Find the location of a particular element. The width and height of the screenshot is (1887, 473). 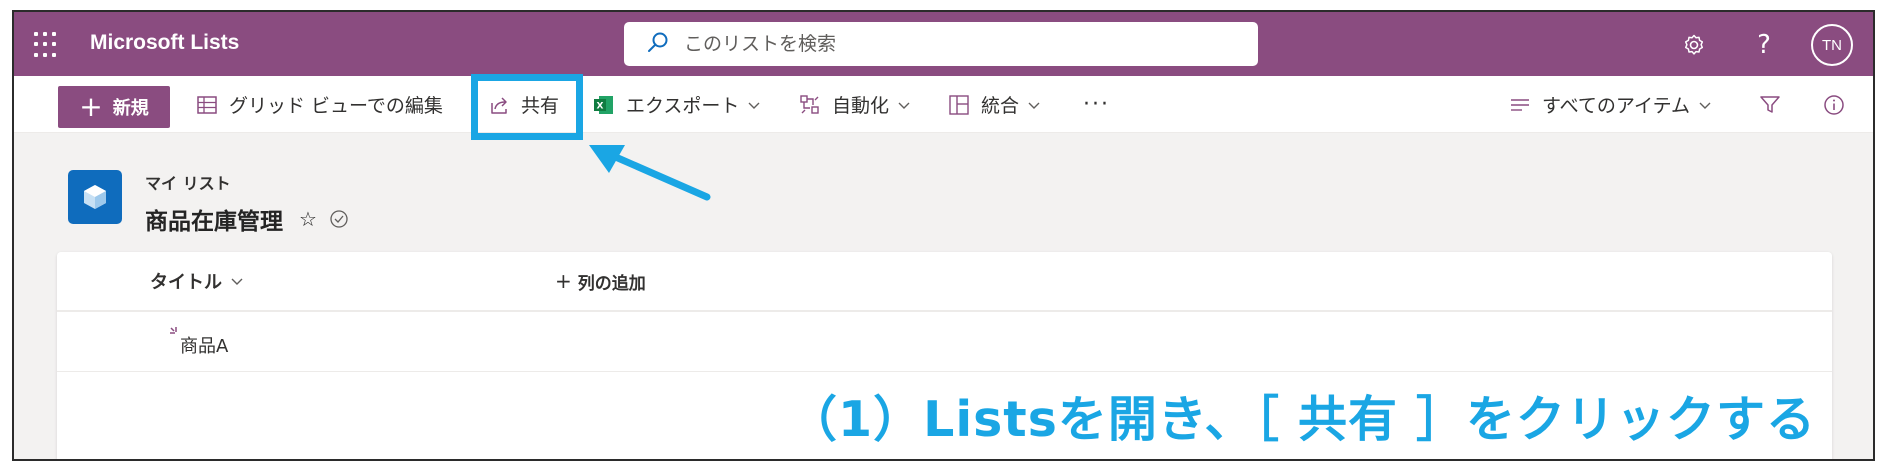

automate-label: 自動化 is located at coordinates (861, 106).